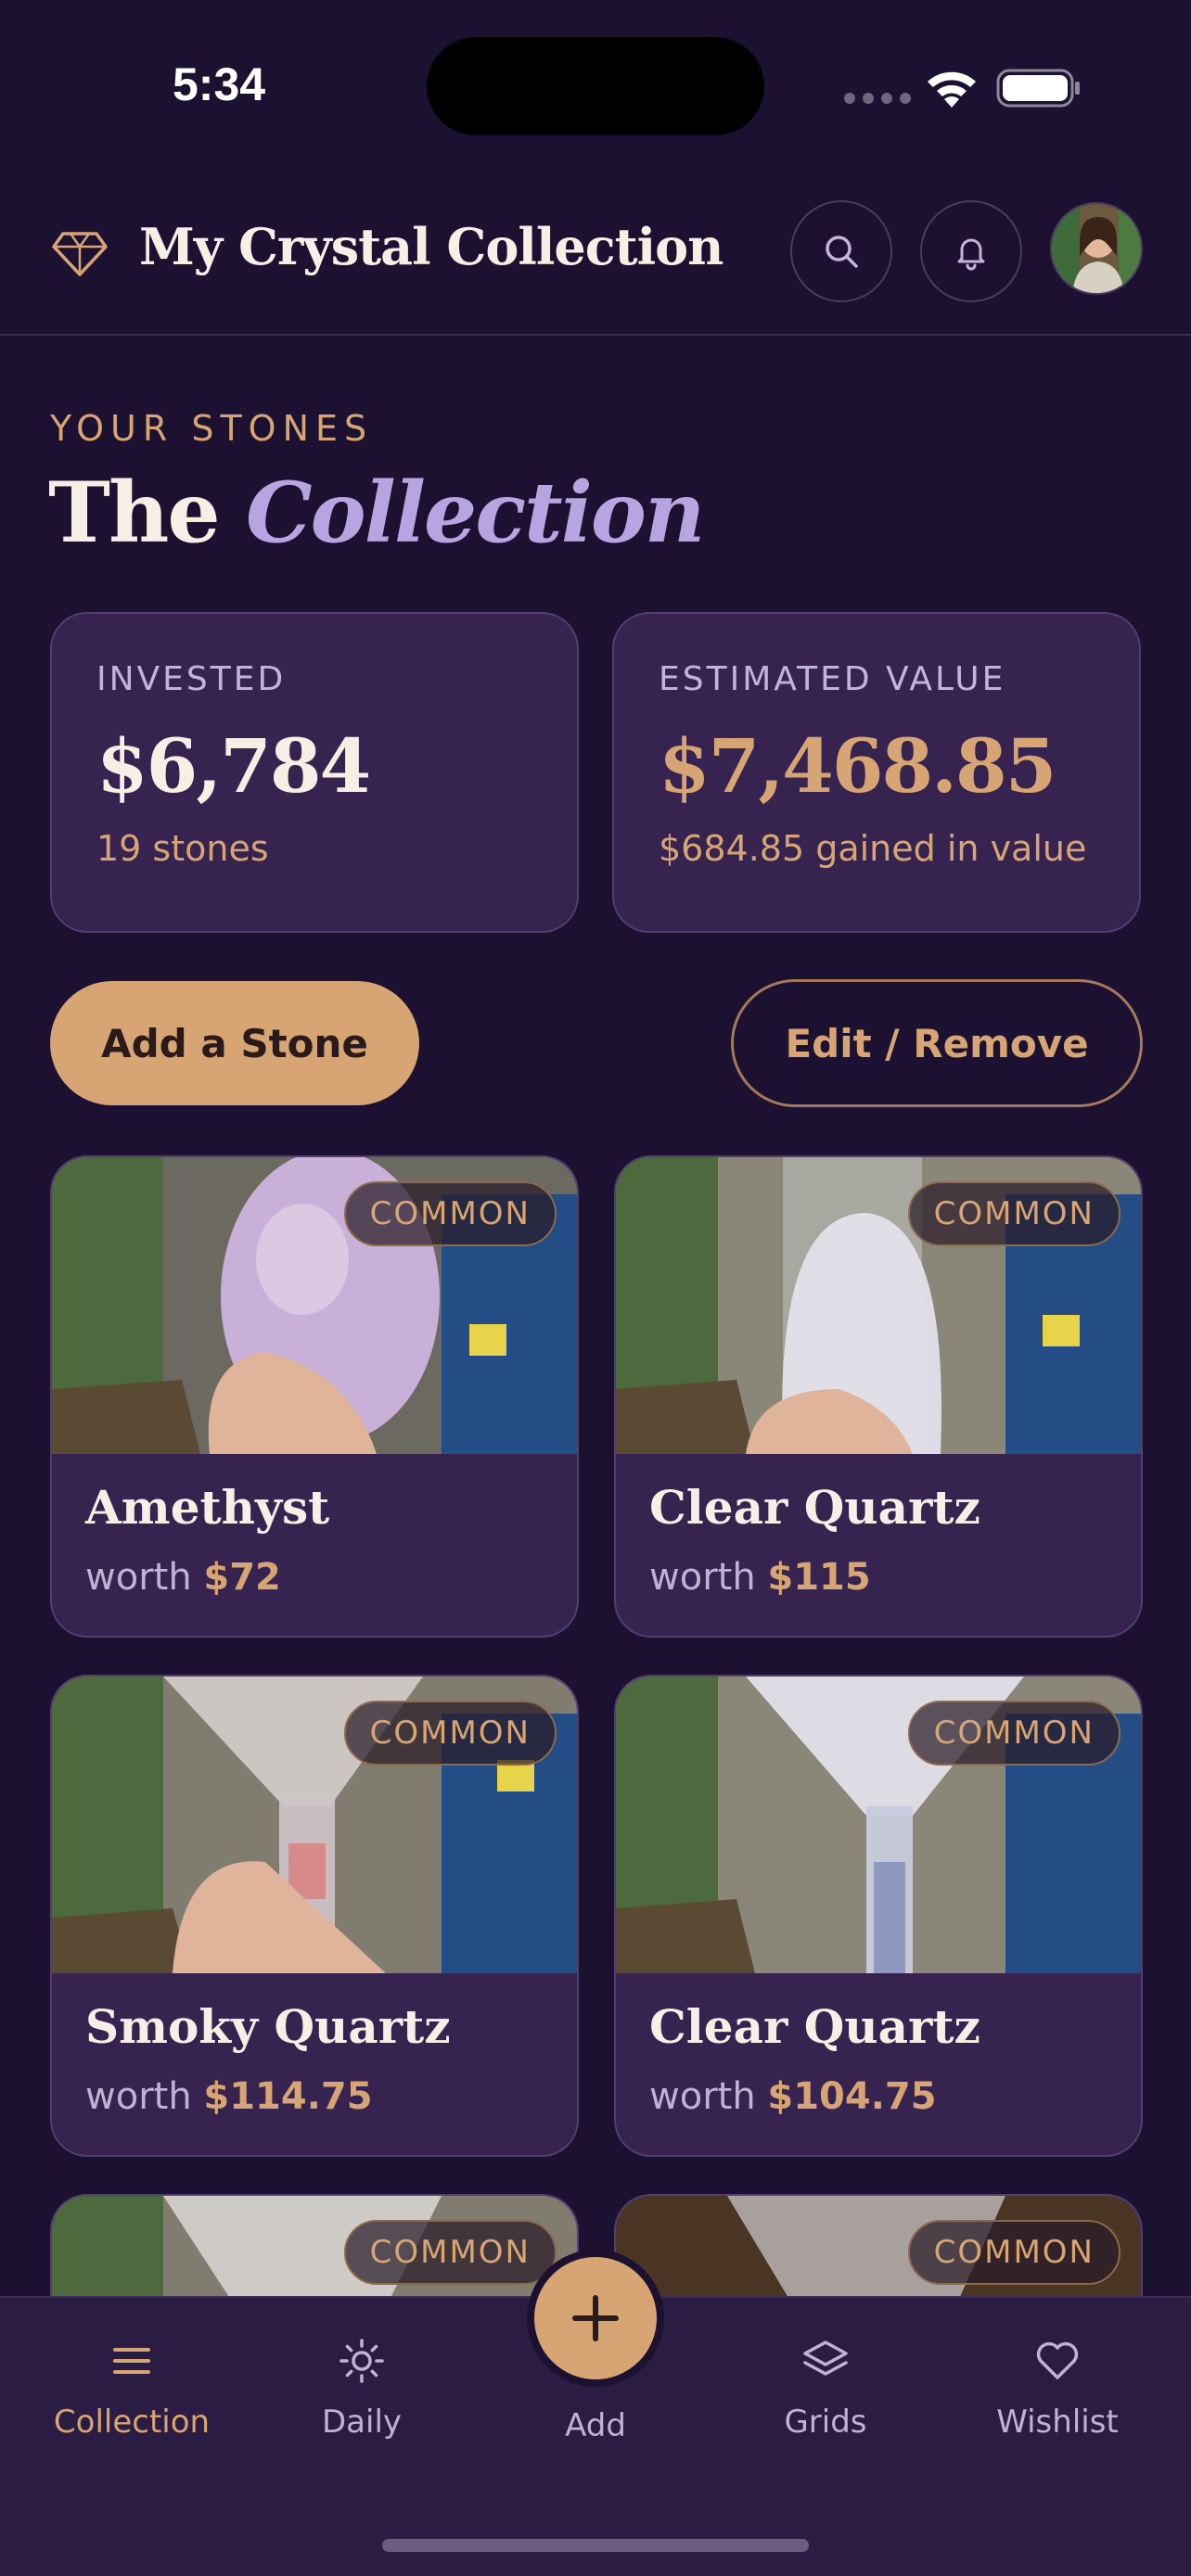  I want to click on search-icon, so click(842, 252).